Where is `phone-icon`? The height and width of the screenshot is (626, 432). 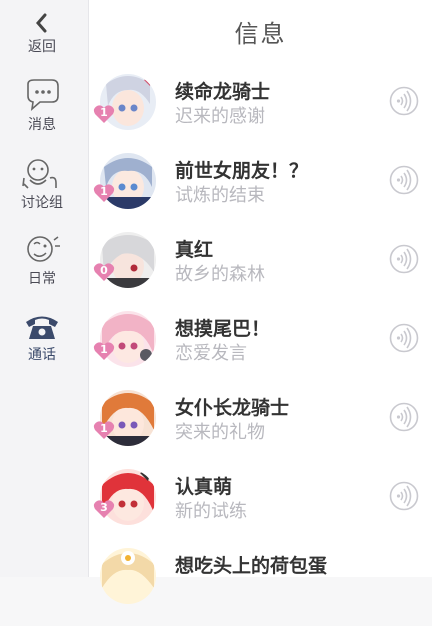
phone-icon is located at coordinates (42, 327).